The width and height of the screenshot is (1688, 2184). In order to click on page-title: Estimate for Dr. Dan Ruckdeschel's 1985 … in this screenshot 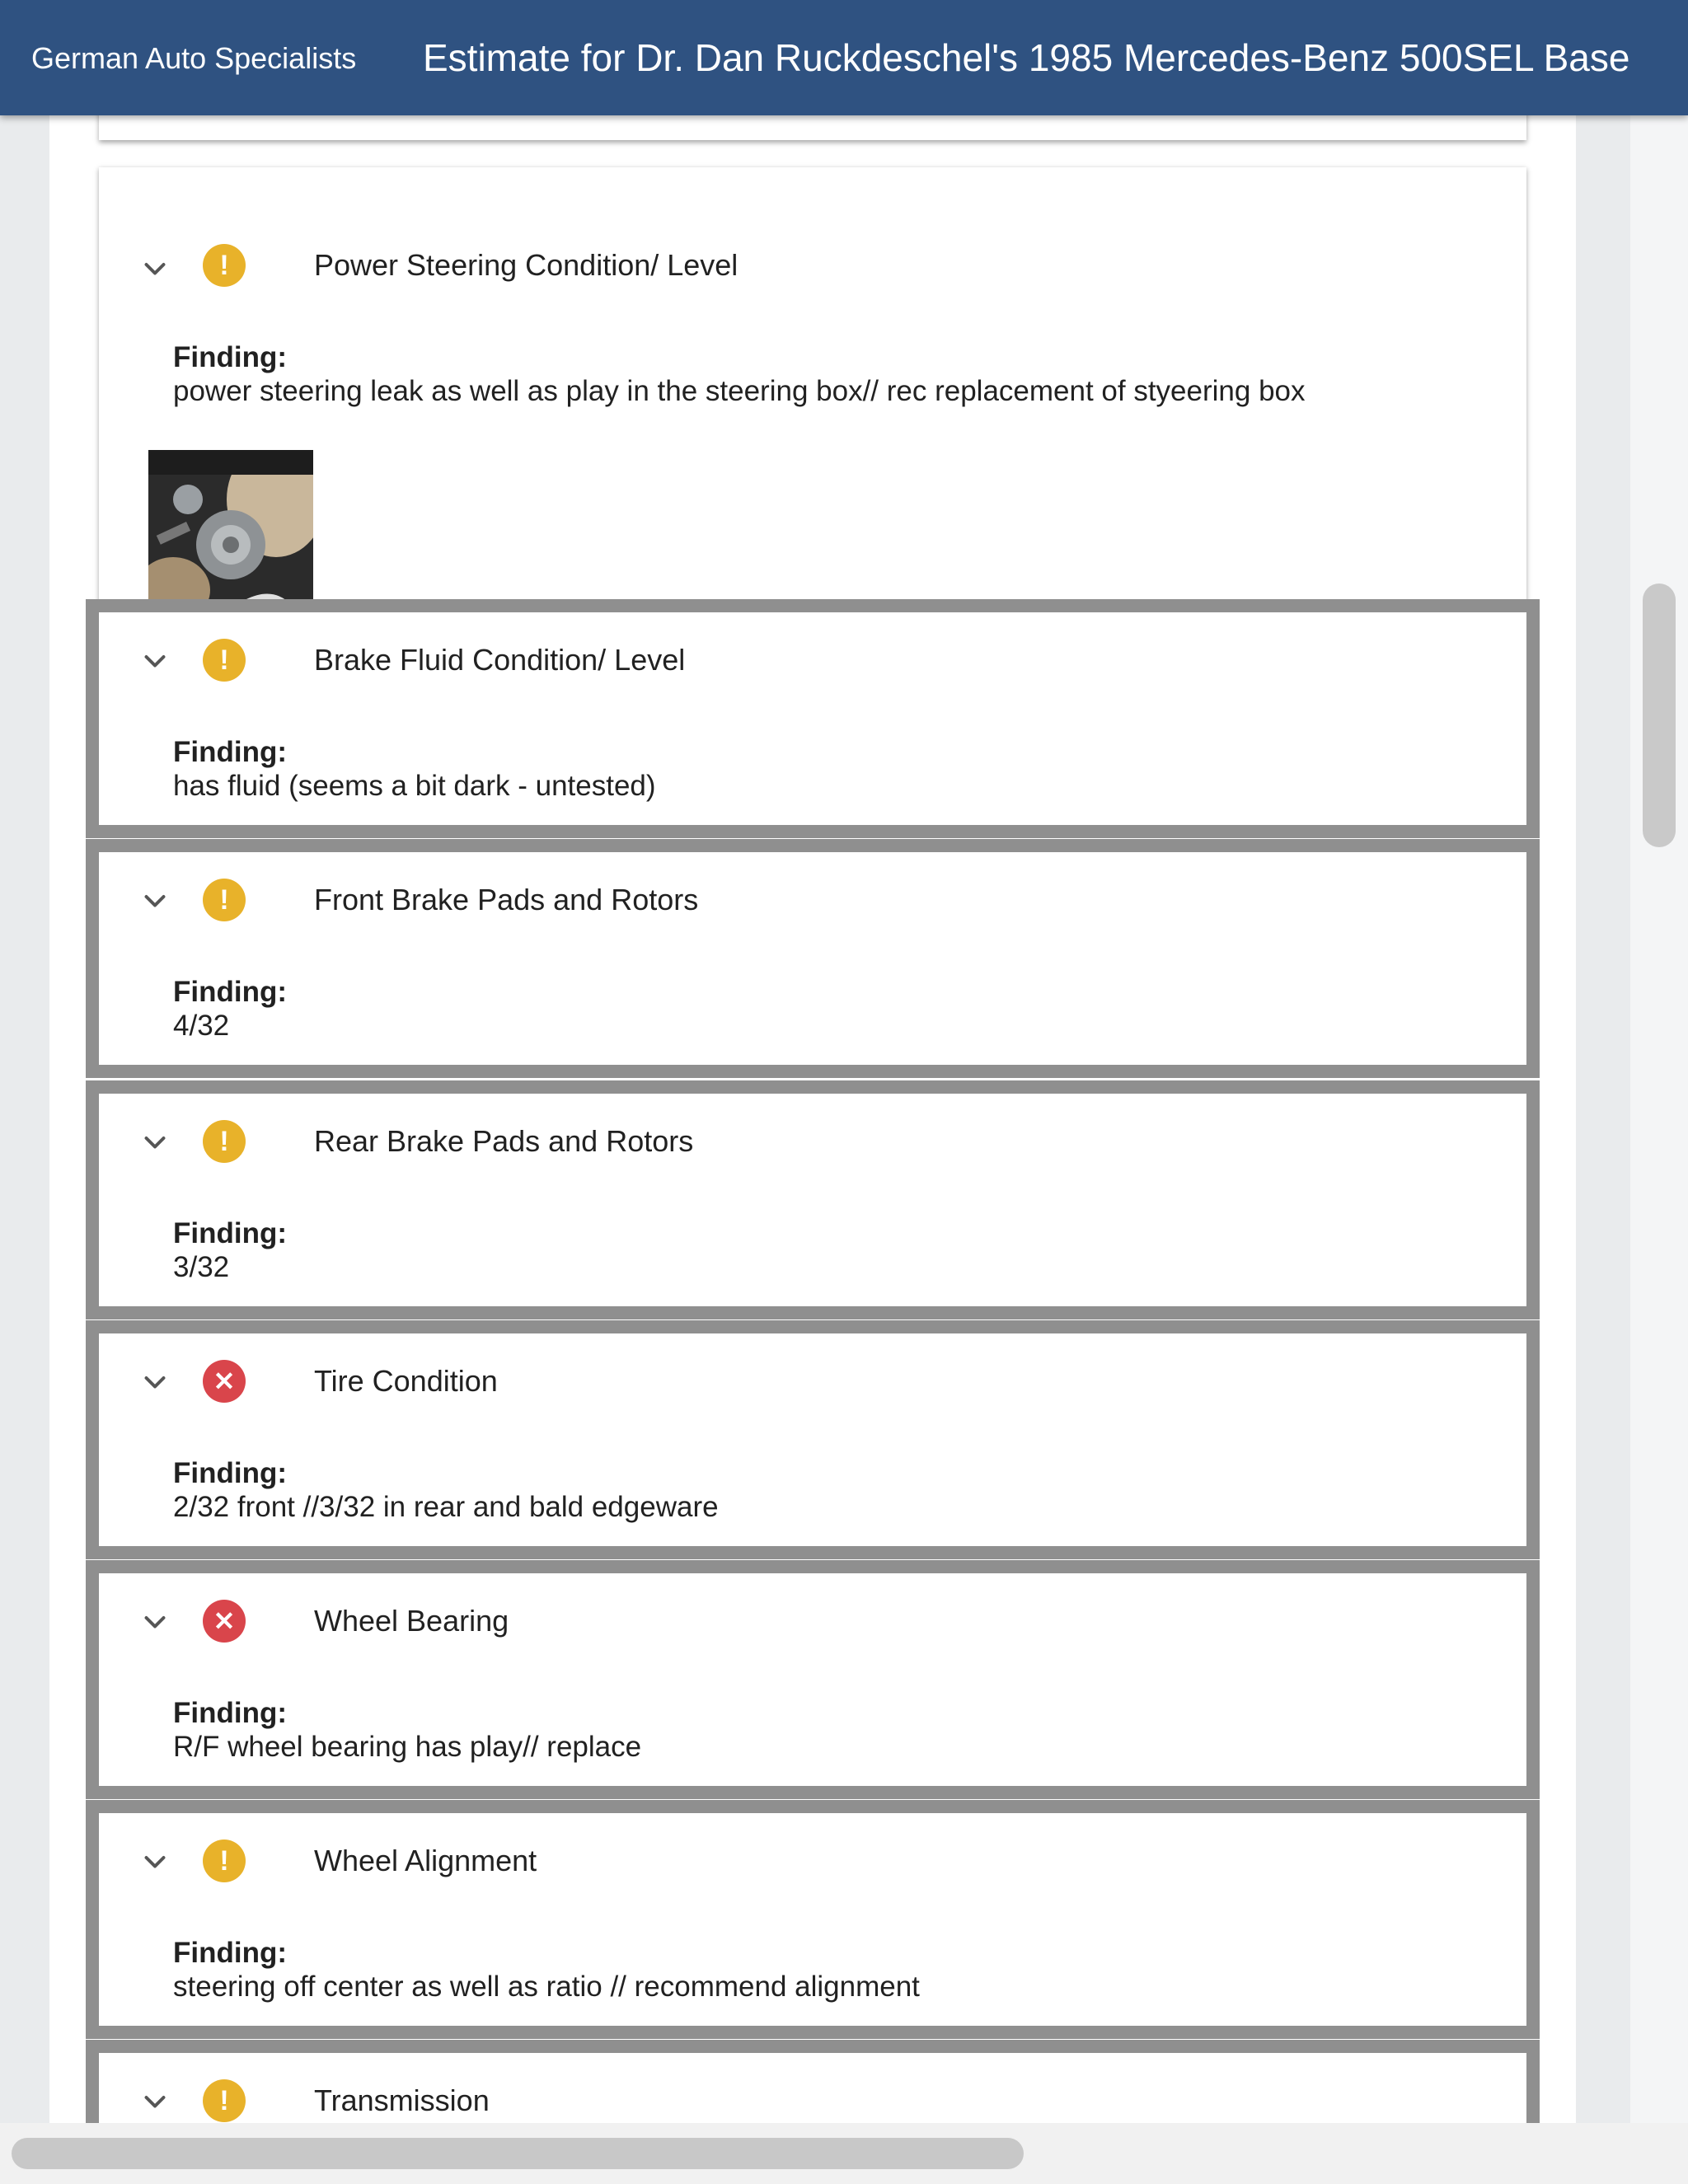, I will do `click(1027, 57)`.